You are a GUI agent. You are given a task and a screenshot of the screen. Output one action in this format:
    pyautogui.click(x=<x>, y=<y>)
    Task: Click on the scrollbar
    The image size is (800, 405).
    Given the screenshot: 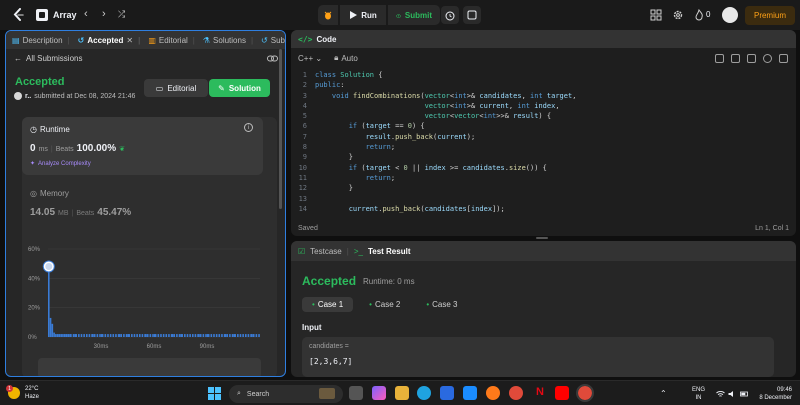 What is the action you would take?
    pyautogui.click(x=280, y=129)
    